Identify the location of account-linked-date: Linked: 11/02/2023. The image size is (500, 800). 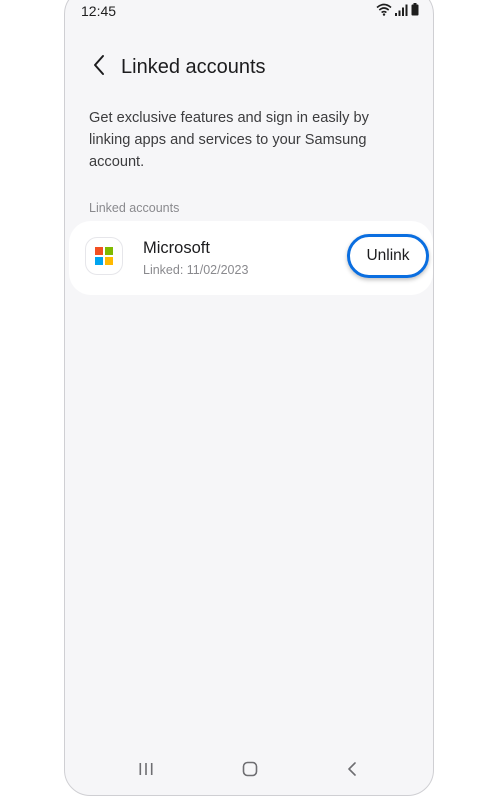
(196, 270).